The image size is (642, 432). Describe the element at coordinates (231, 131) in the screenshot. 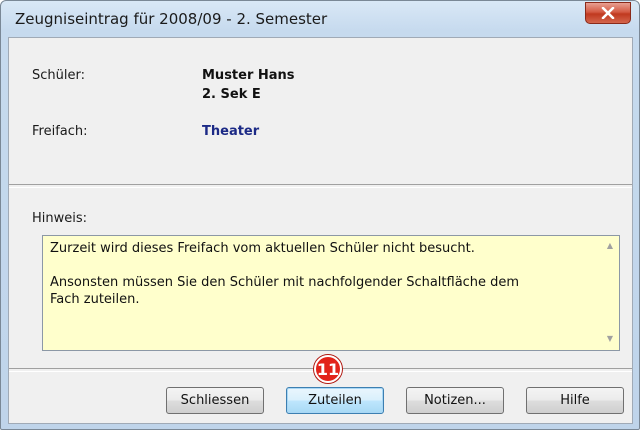

I see `subject-value: Theater` at that location.